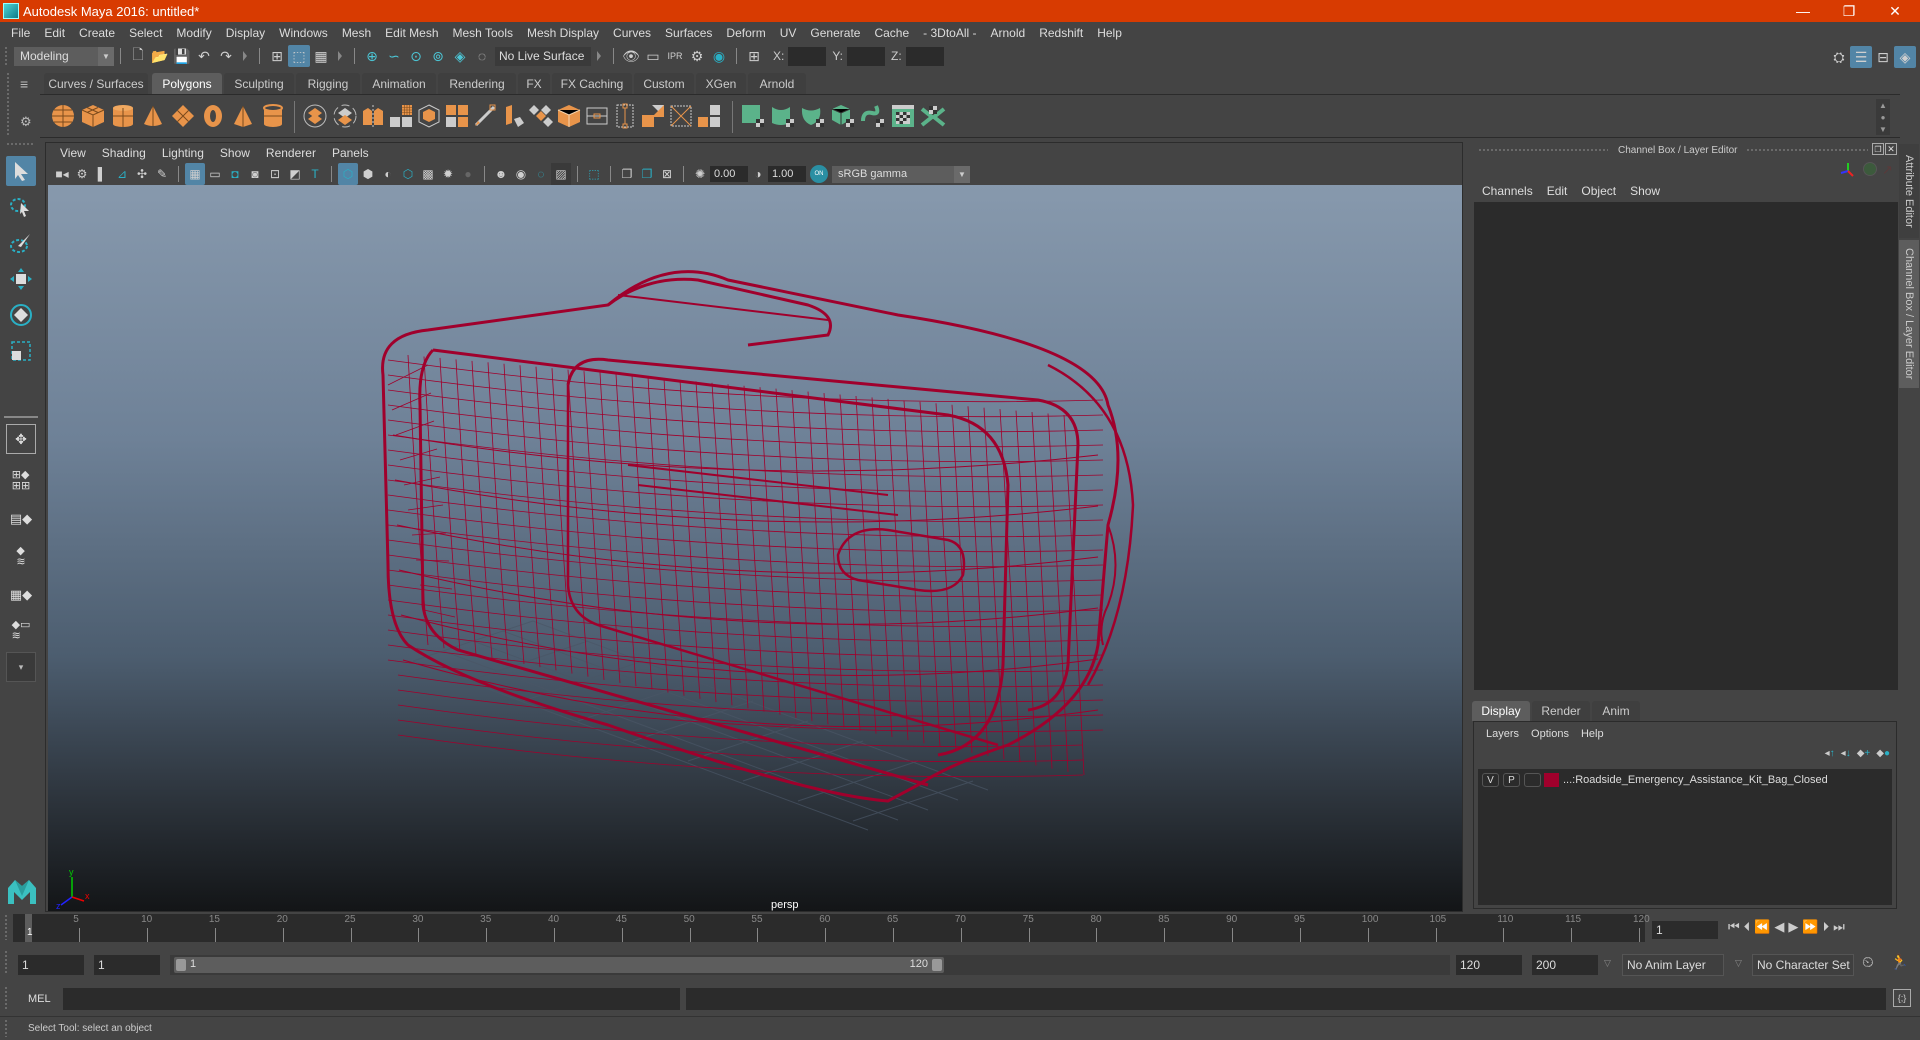 The width and height of the screenshot is (1920, 1040). What do you see at coordinates (399, 83) in the screenshot?
I see `tab-animation: Animation` at bounding box center [399, 83].